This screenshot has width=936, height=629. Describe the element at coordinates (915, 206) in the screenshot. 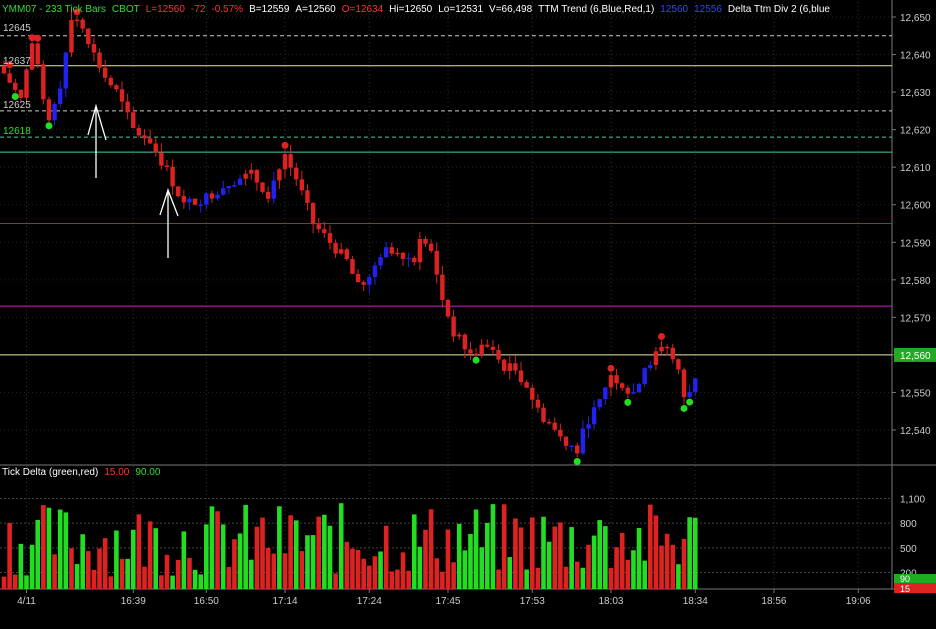

I see `y-tick-label: 12,600` at that location.